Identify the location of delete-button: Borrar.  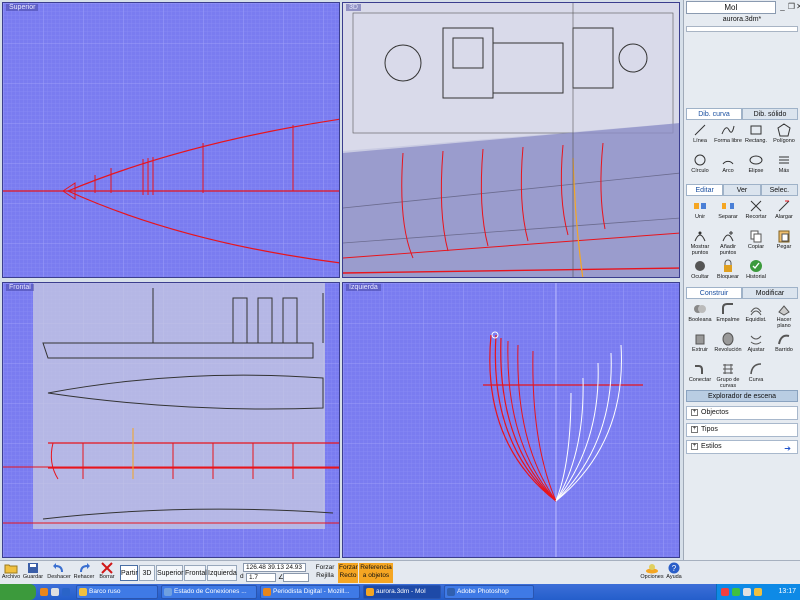
(107, 573).